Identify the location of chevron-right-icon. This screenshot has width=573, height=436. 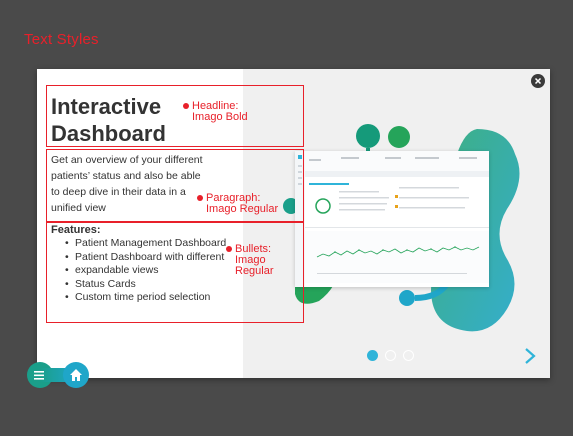
(530, 356).